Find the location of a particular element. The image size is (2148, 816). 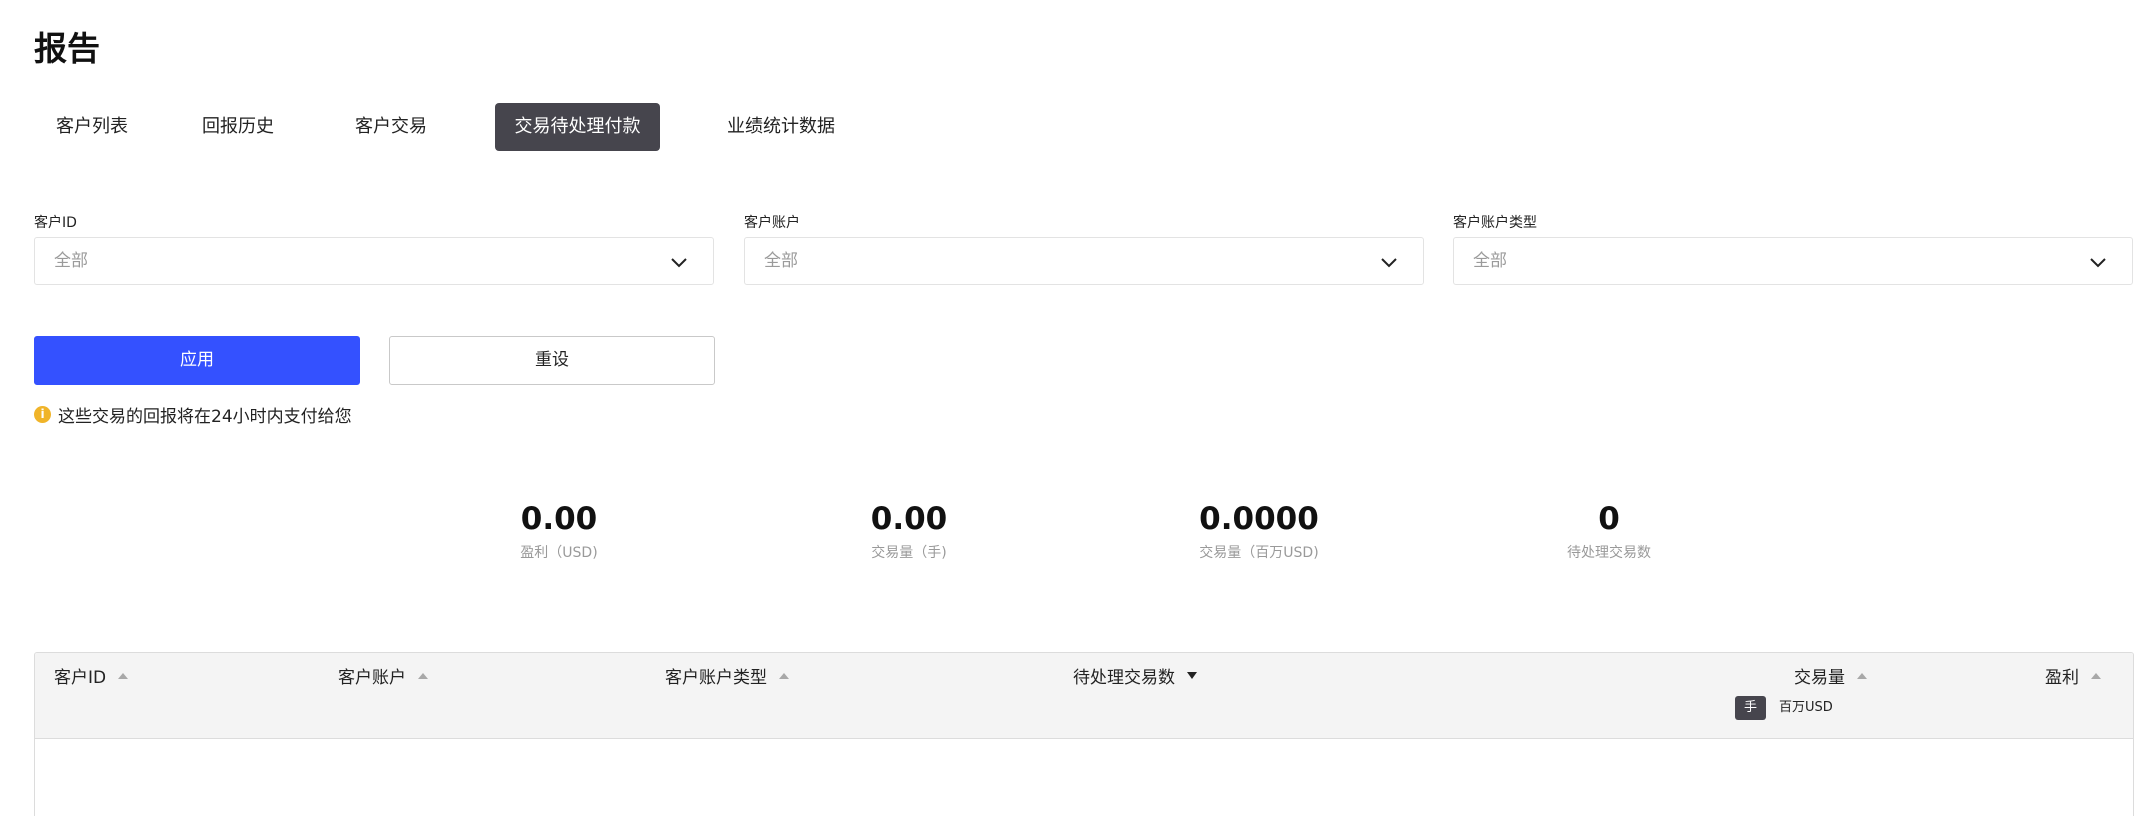

client-account-select-value: 全部 is located at coordinates (781, 261).